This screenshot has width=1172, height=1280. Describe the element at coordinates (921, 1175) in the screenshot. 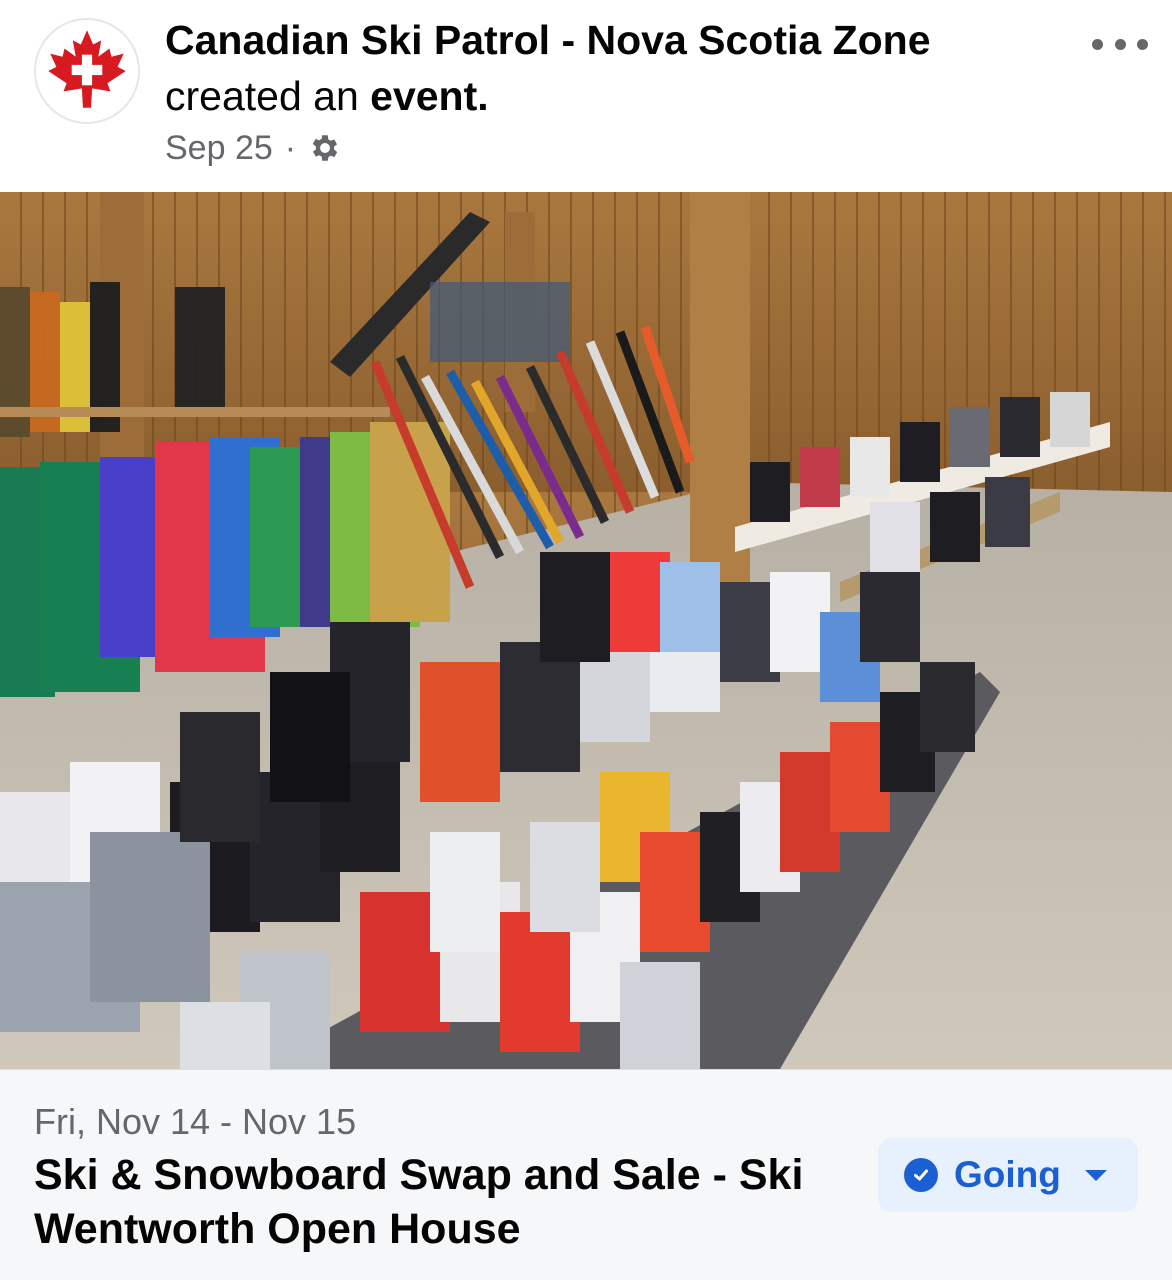

I see `check-circle-icon` at that location.